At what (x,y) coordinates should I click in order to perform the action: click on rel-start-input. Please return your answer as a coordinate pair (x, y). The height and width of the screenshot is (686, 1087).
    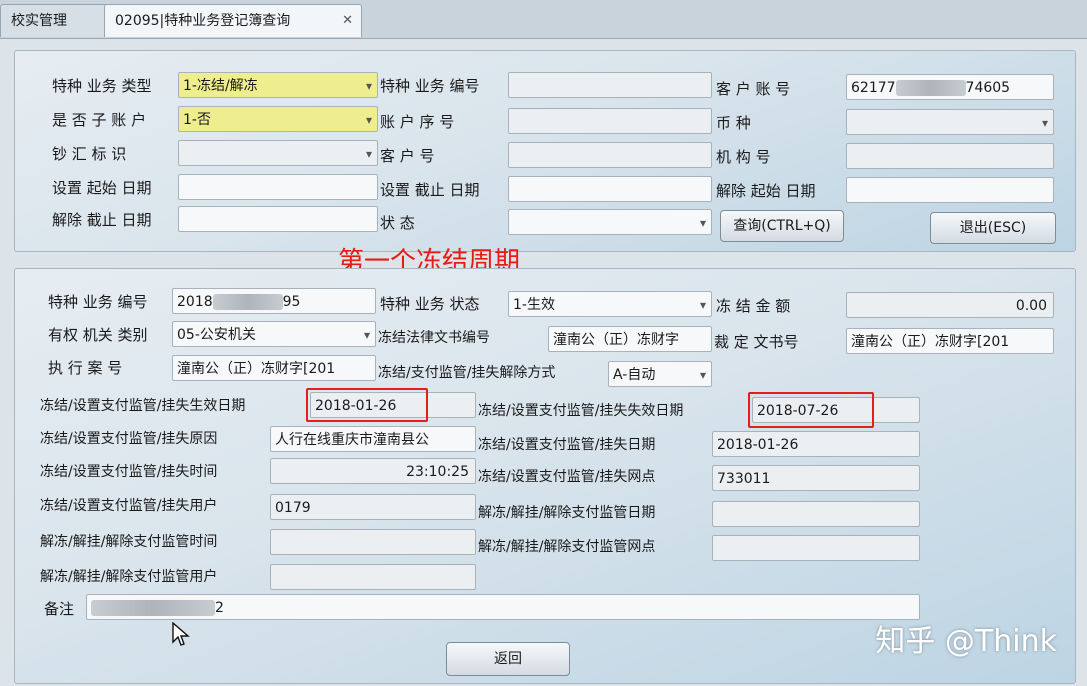
    Looking at the image, I should click on (950, 190).